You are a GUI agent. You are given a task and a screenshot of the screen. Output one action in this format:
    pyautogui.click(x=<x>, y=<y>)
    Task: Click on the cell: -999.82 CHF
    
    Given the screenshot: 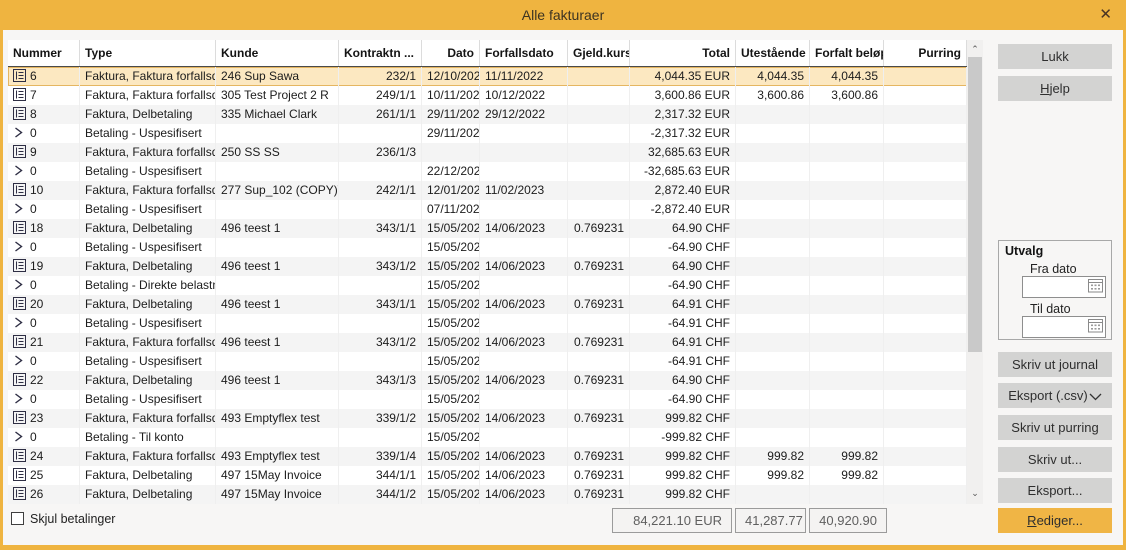 What is the action you would take?
    pyautogui.click(x=683, y=437)
    